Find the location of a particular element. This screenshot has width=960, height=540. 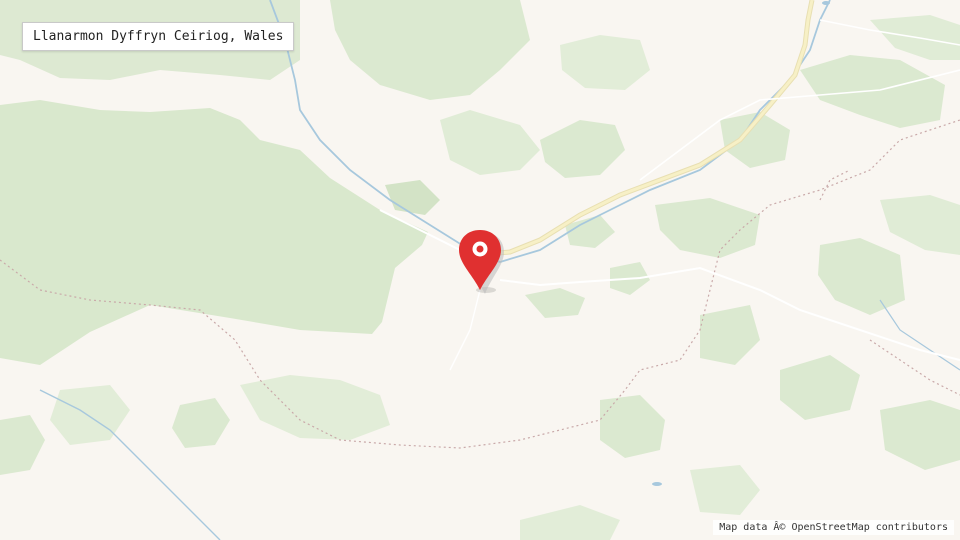

location-marker is located at coordinates (481, 261).